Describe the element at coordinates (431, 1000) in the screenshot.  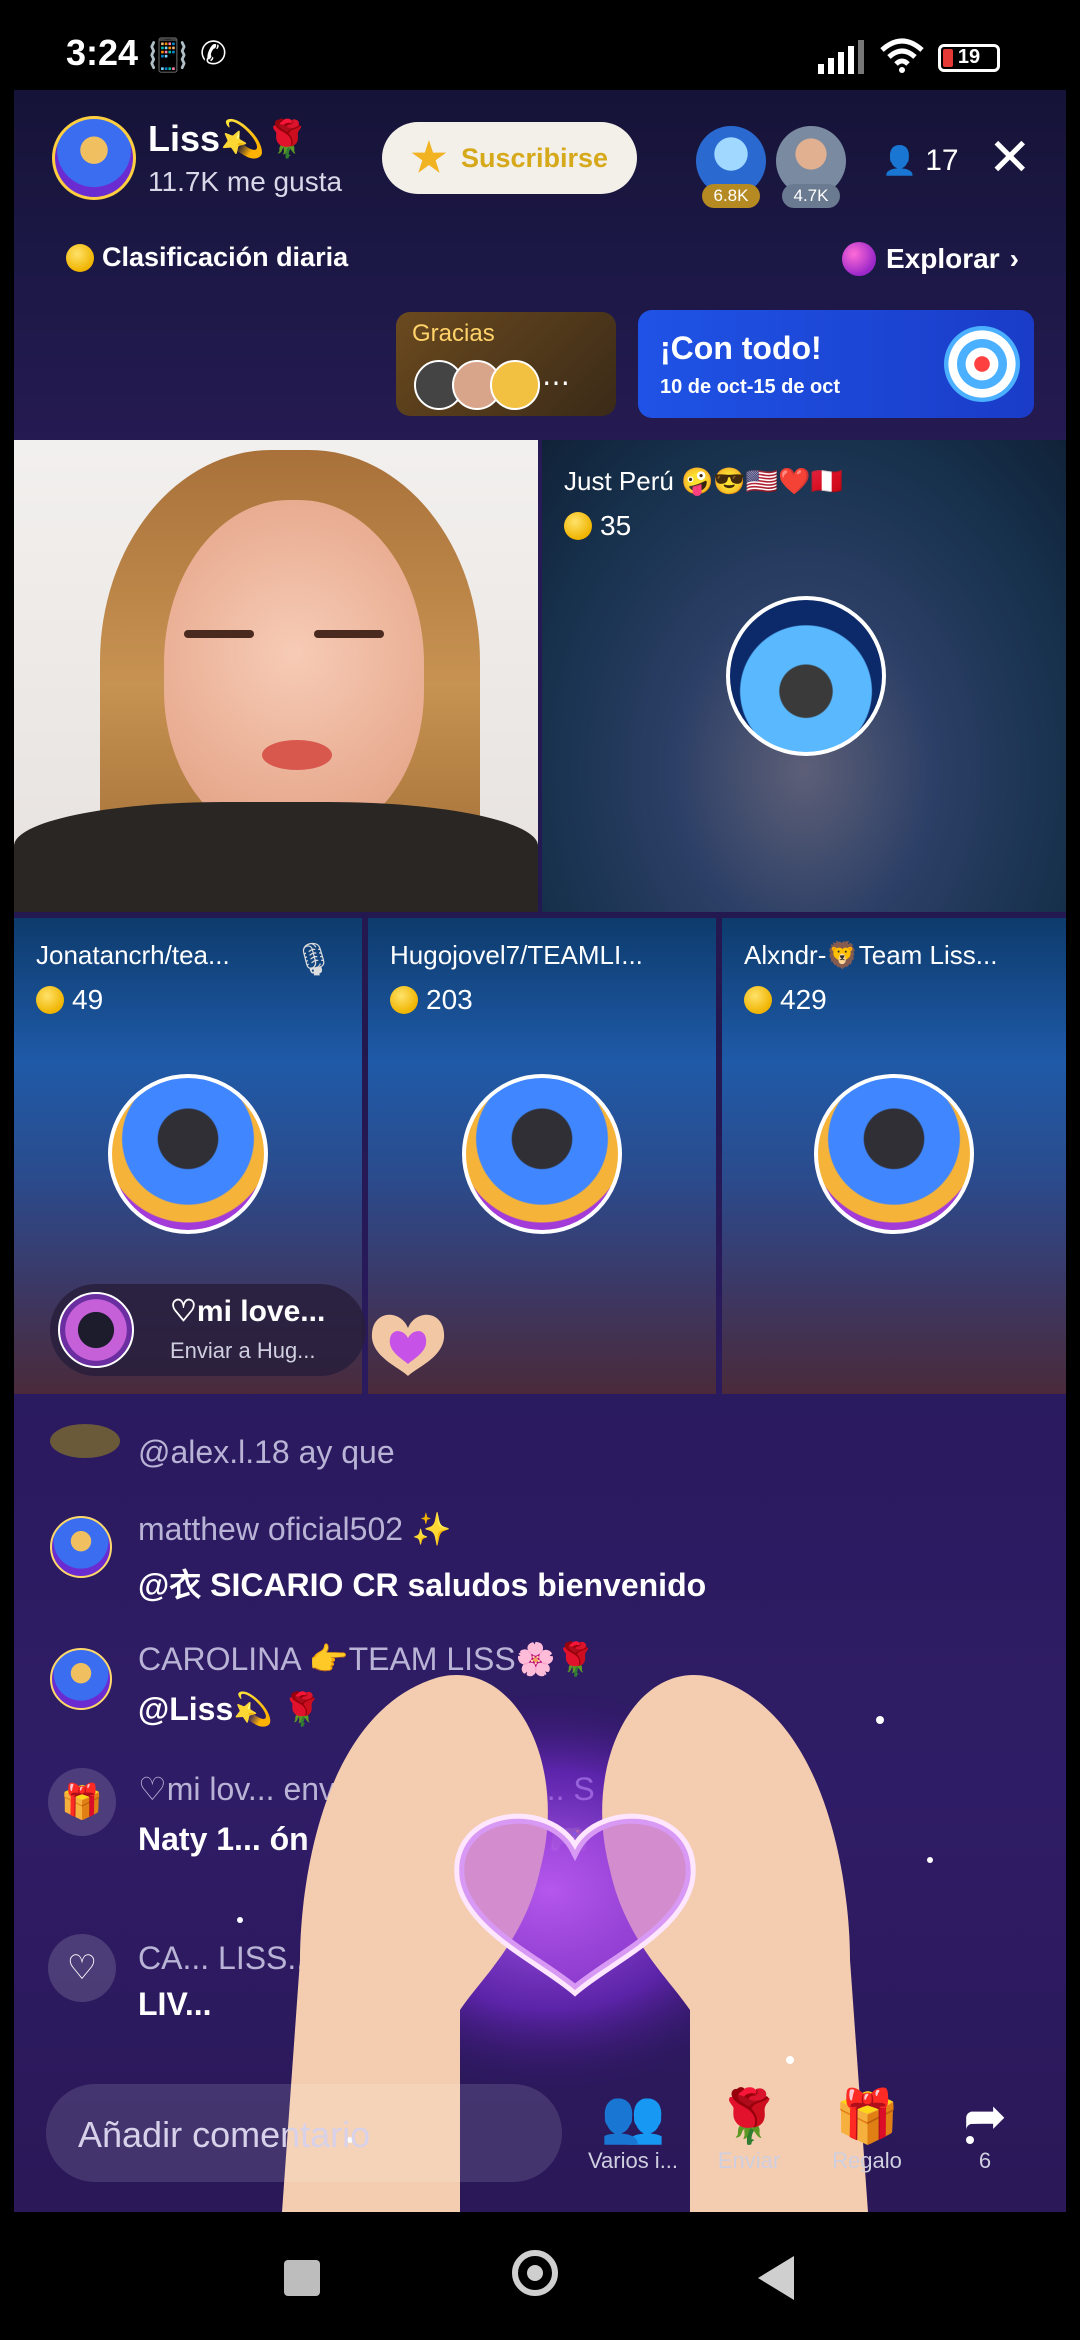
I see `guest-coins: 203` at that location.